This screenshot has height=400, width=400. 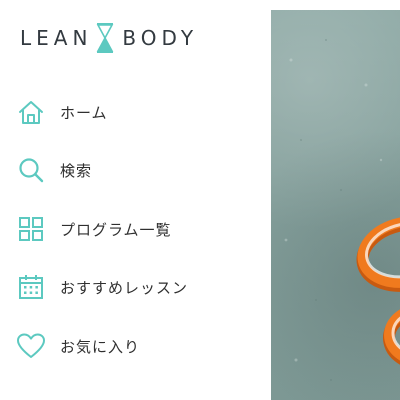 I want to click on search-icon, so click(x=31, y=170).